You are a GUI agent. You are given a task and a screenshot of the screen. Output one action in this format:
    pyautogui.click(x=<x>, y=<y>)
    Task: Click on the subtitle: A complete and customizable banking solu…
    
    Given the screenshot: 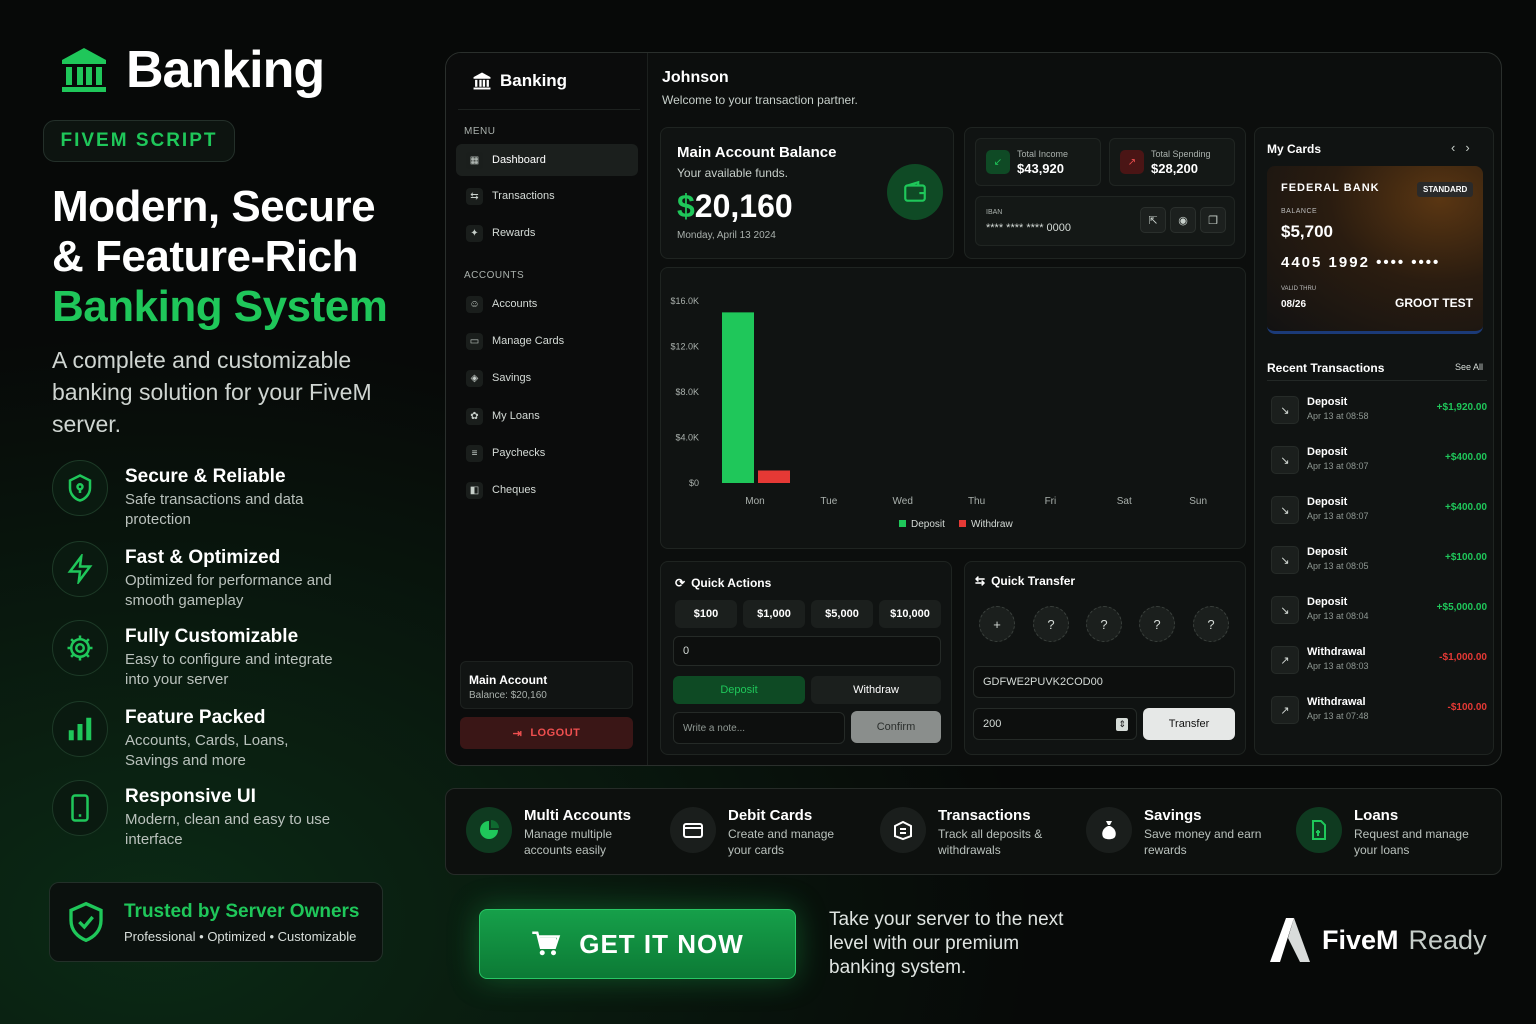 What is the action you would take?
    pyautogui.click(x=212, y=392)
    